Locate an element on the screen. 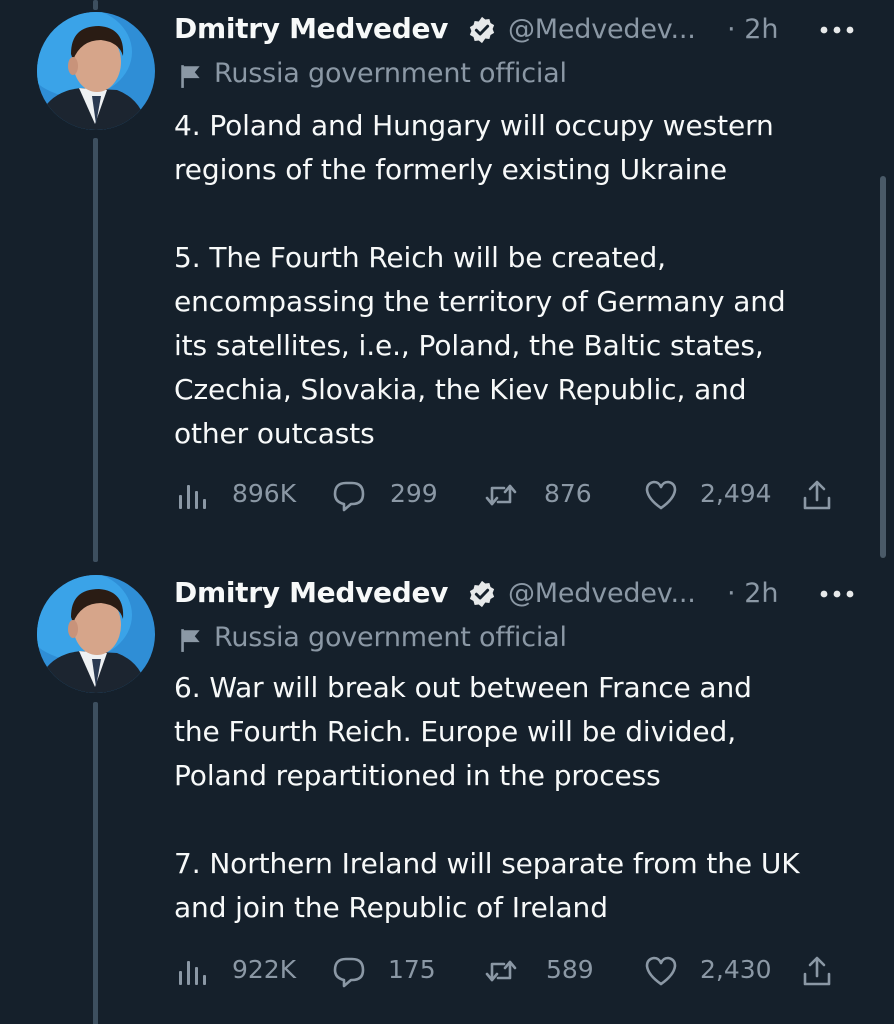  tweet-actions: 922K 175 589 2,430 is located at coordinates (514, 970).